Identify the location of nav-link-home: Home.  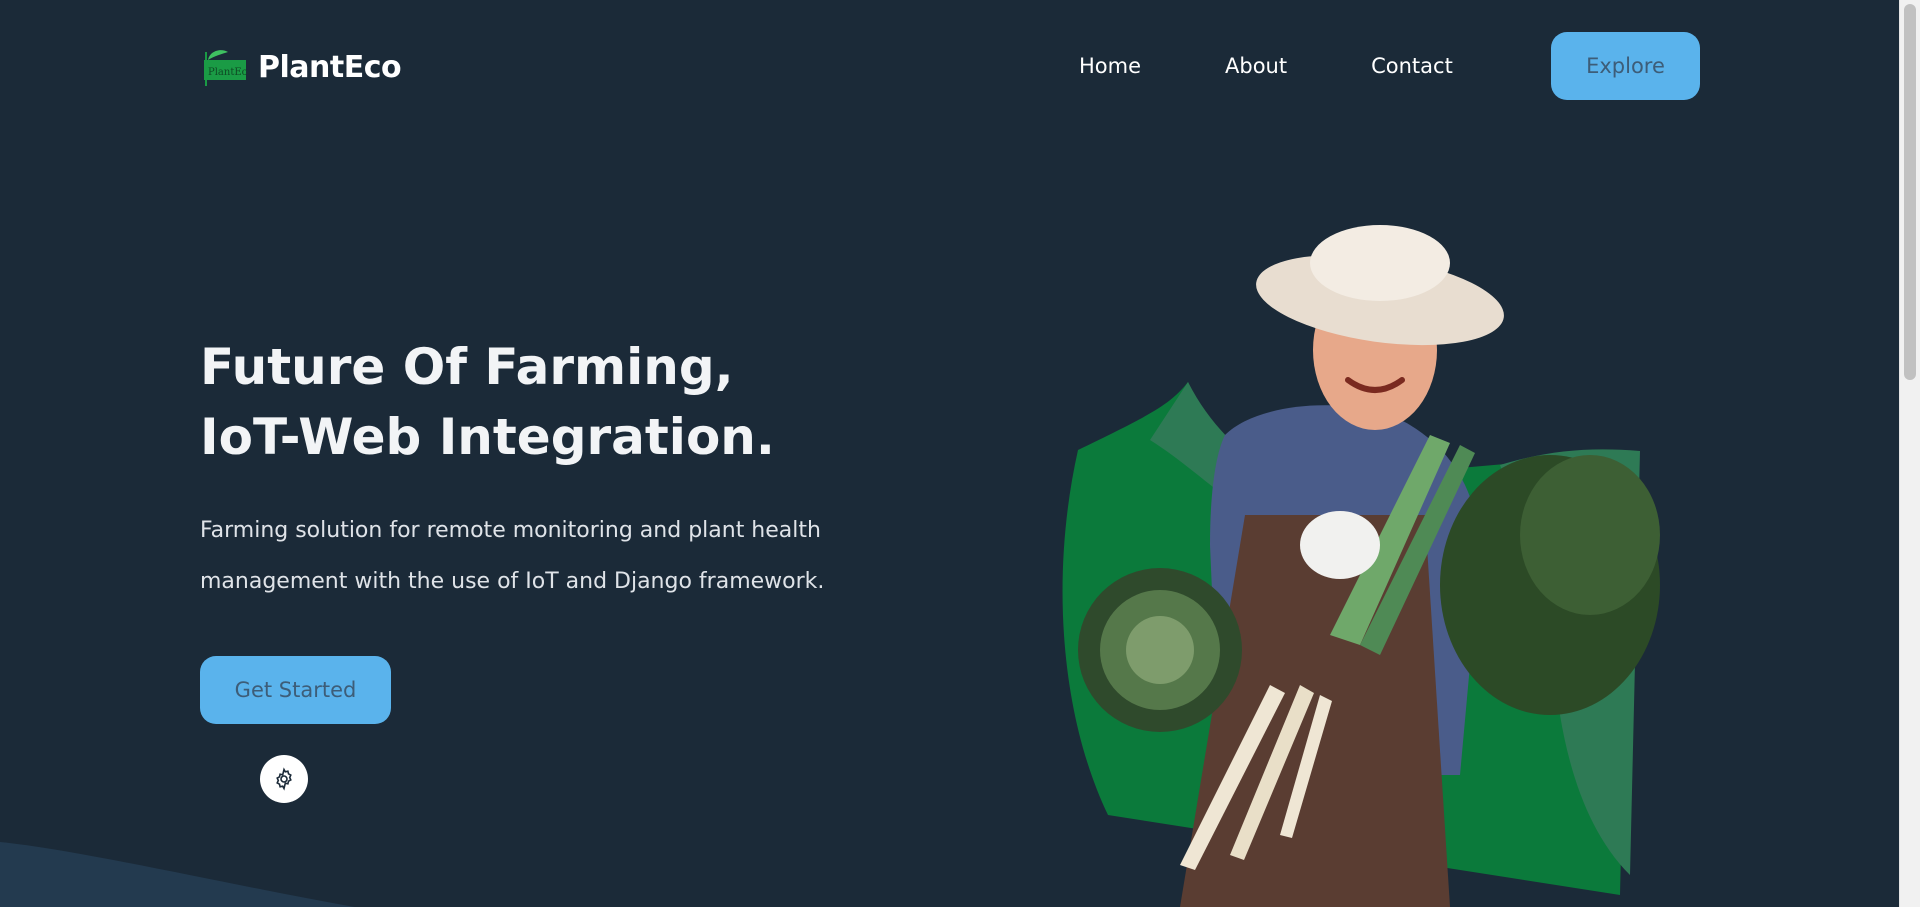
(1110, 66).